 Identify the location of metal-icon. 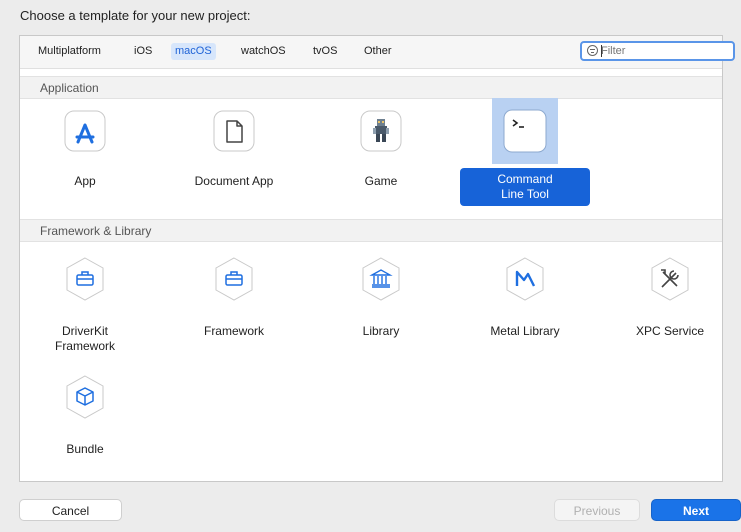
(525, 279).